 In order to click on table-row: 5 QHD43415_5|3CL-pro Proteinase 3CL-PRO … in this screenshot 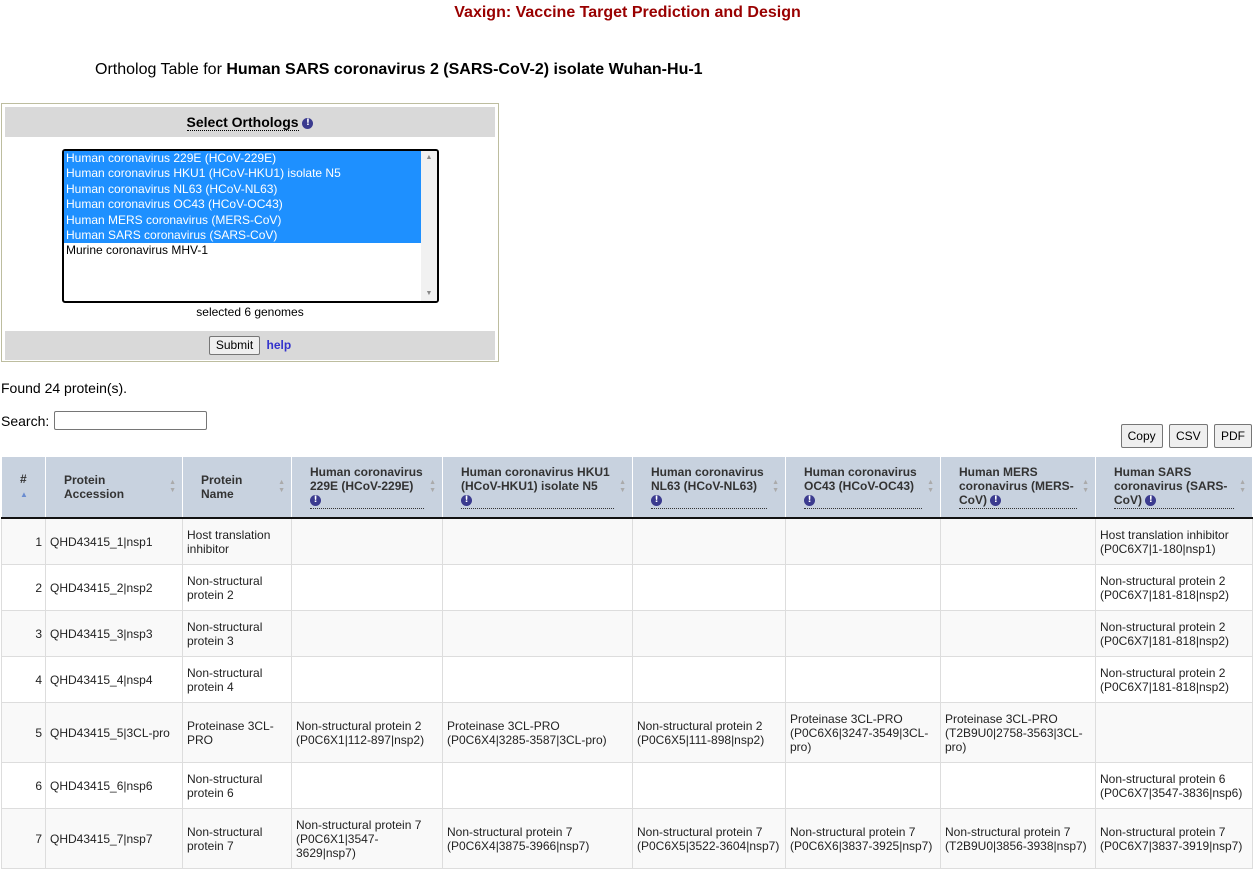, I will do `click(627, 732)`.